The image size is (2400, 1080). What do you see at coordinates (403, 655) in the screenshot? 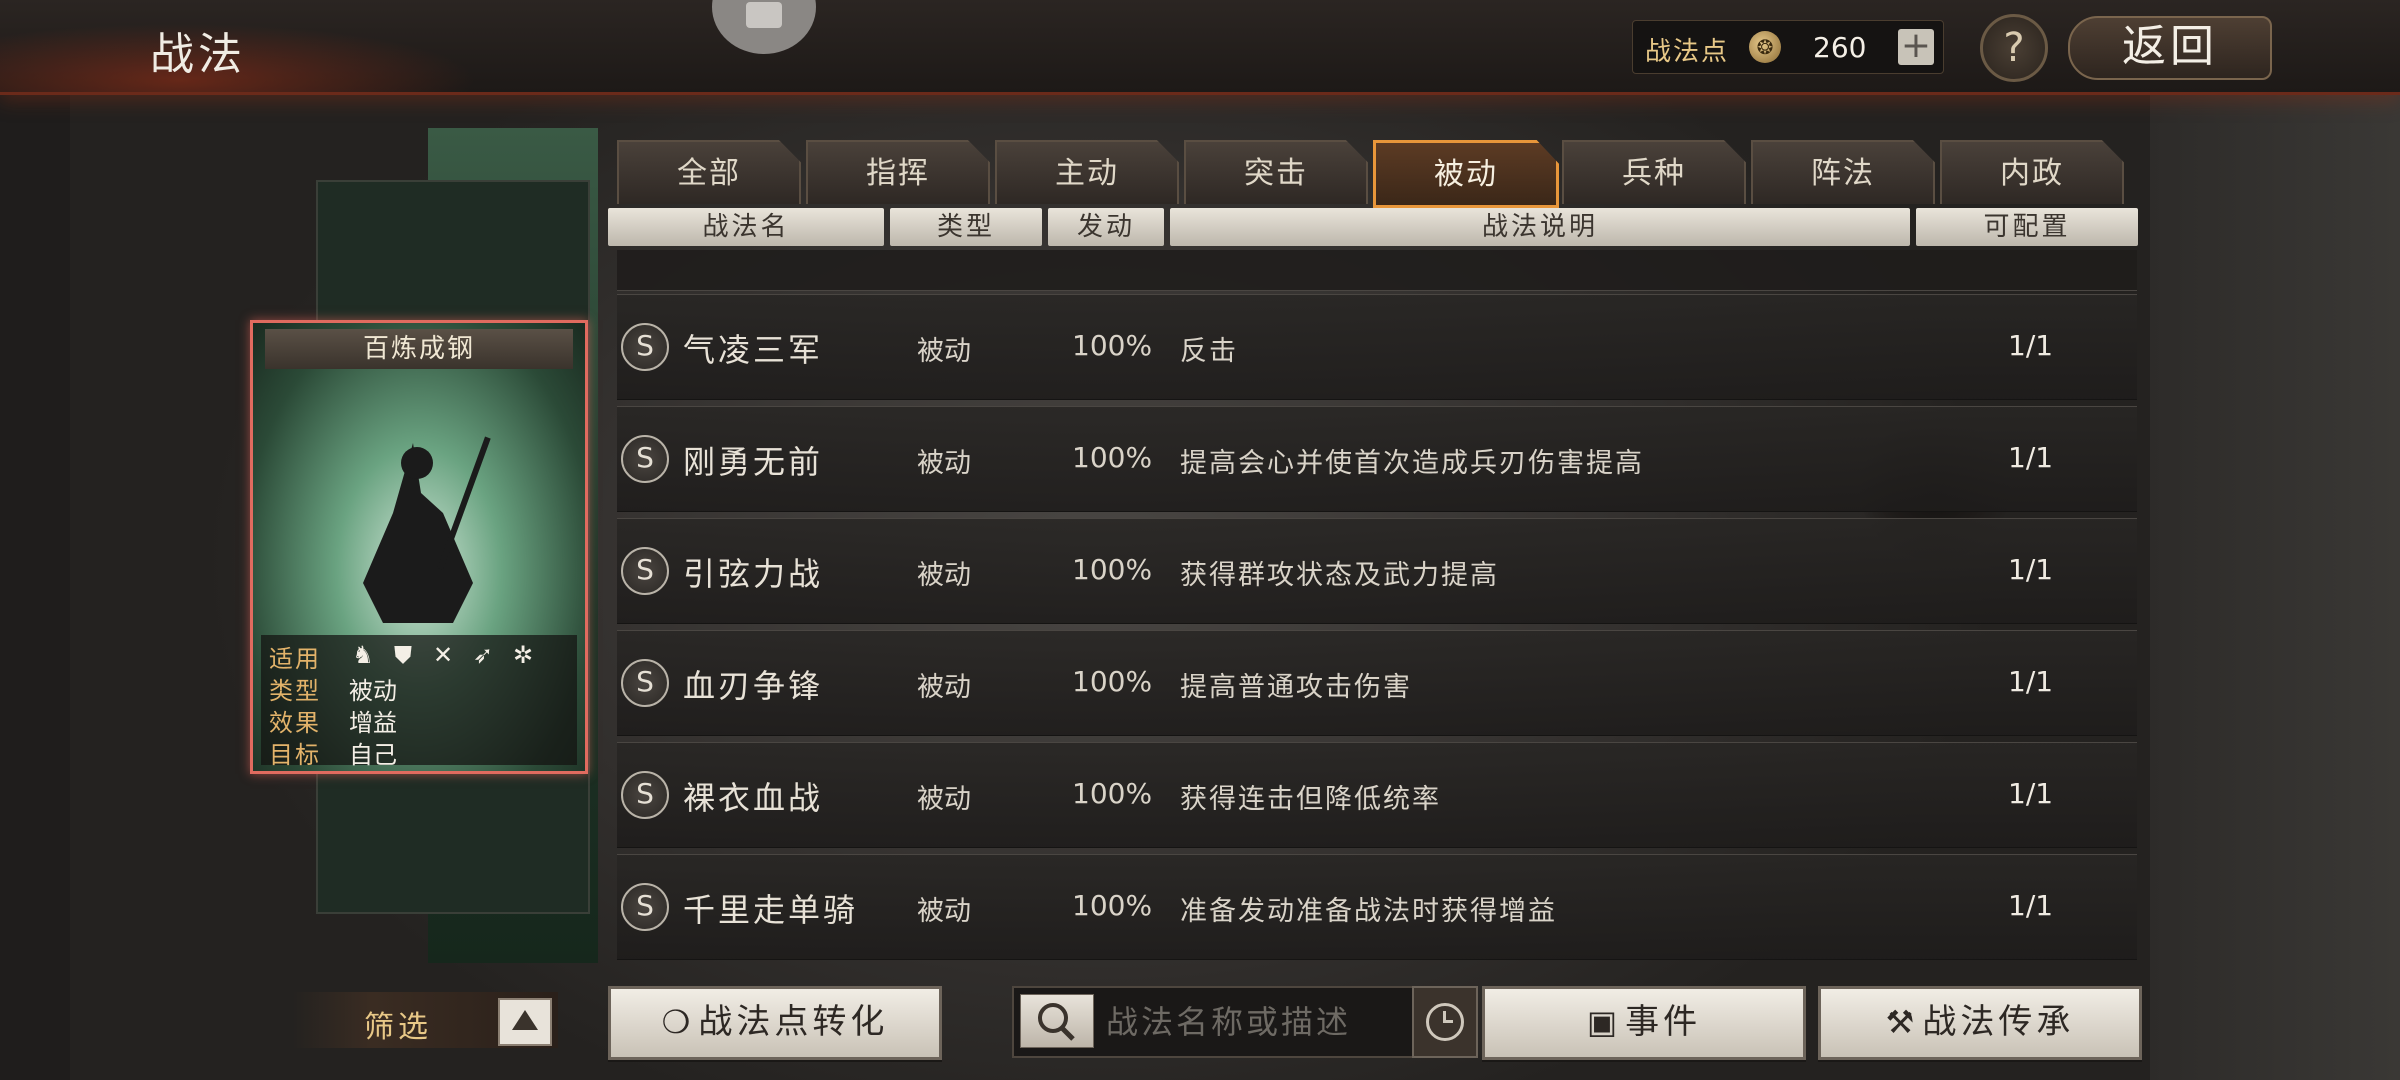
I see `shield-icon: ⛊` at bounding box center [403, 655].